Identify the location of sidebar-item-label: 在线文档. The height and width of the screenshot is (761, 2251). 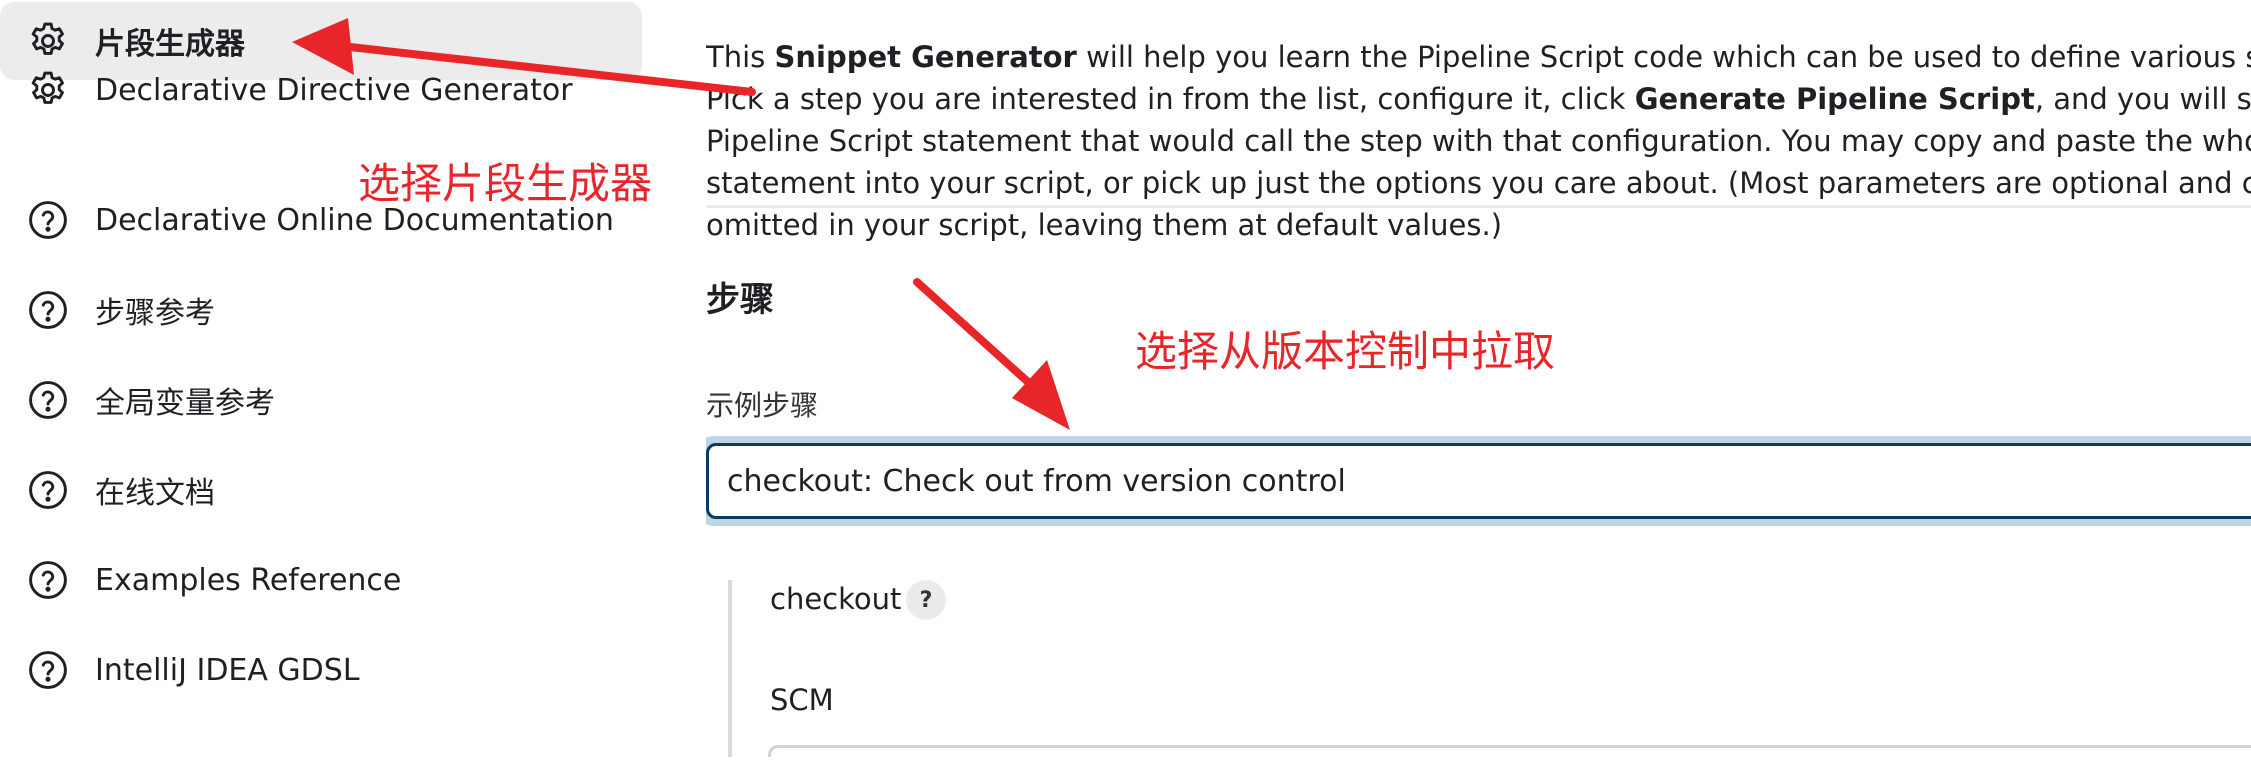
(155, 493).